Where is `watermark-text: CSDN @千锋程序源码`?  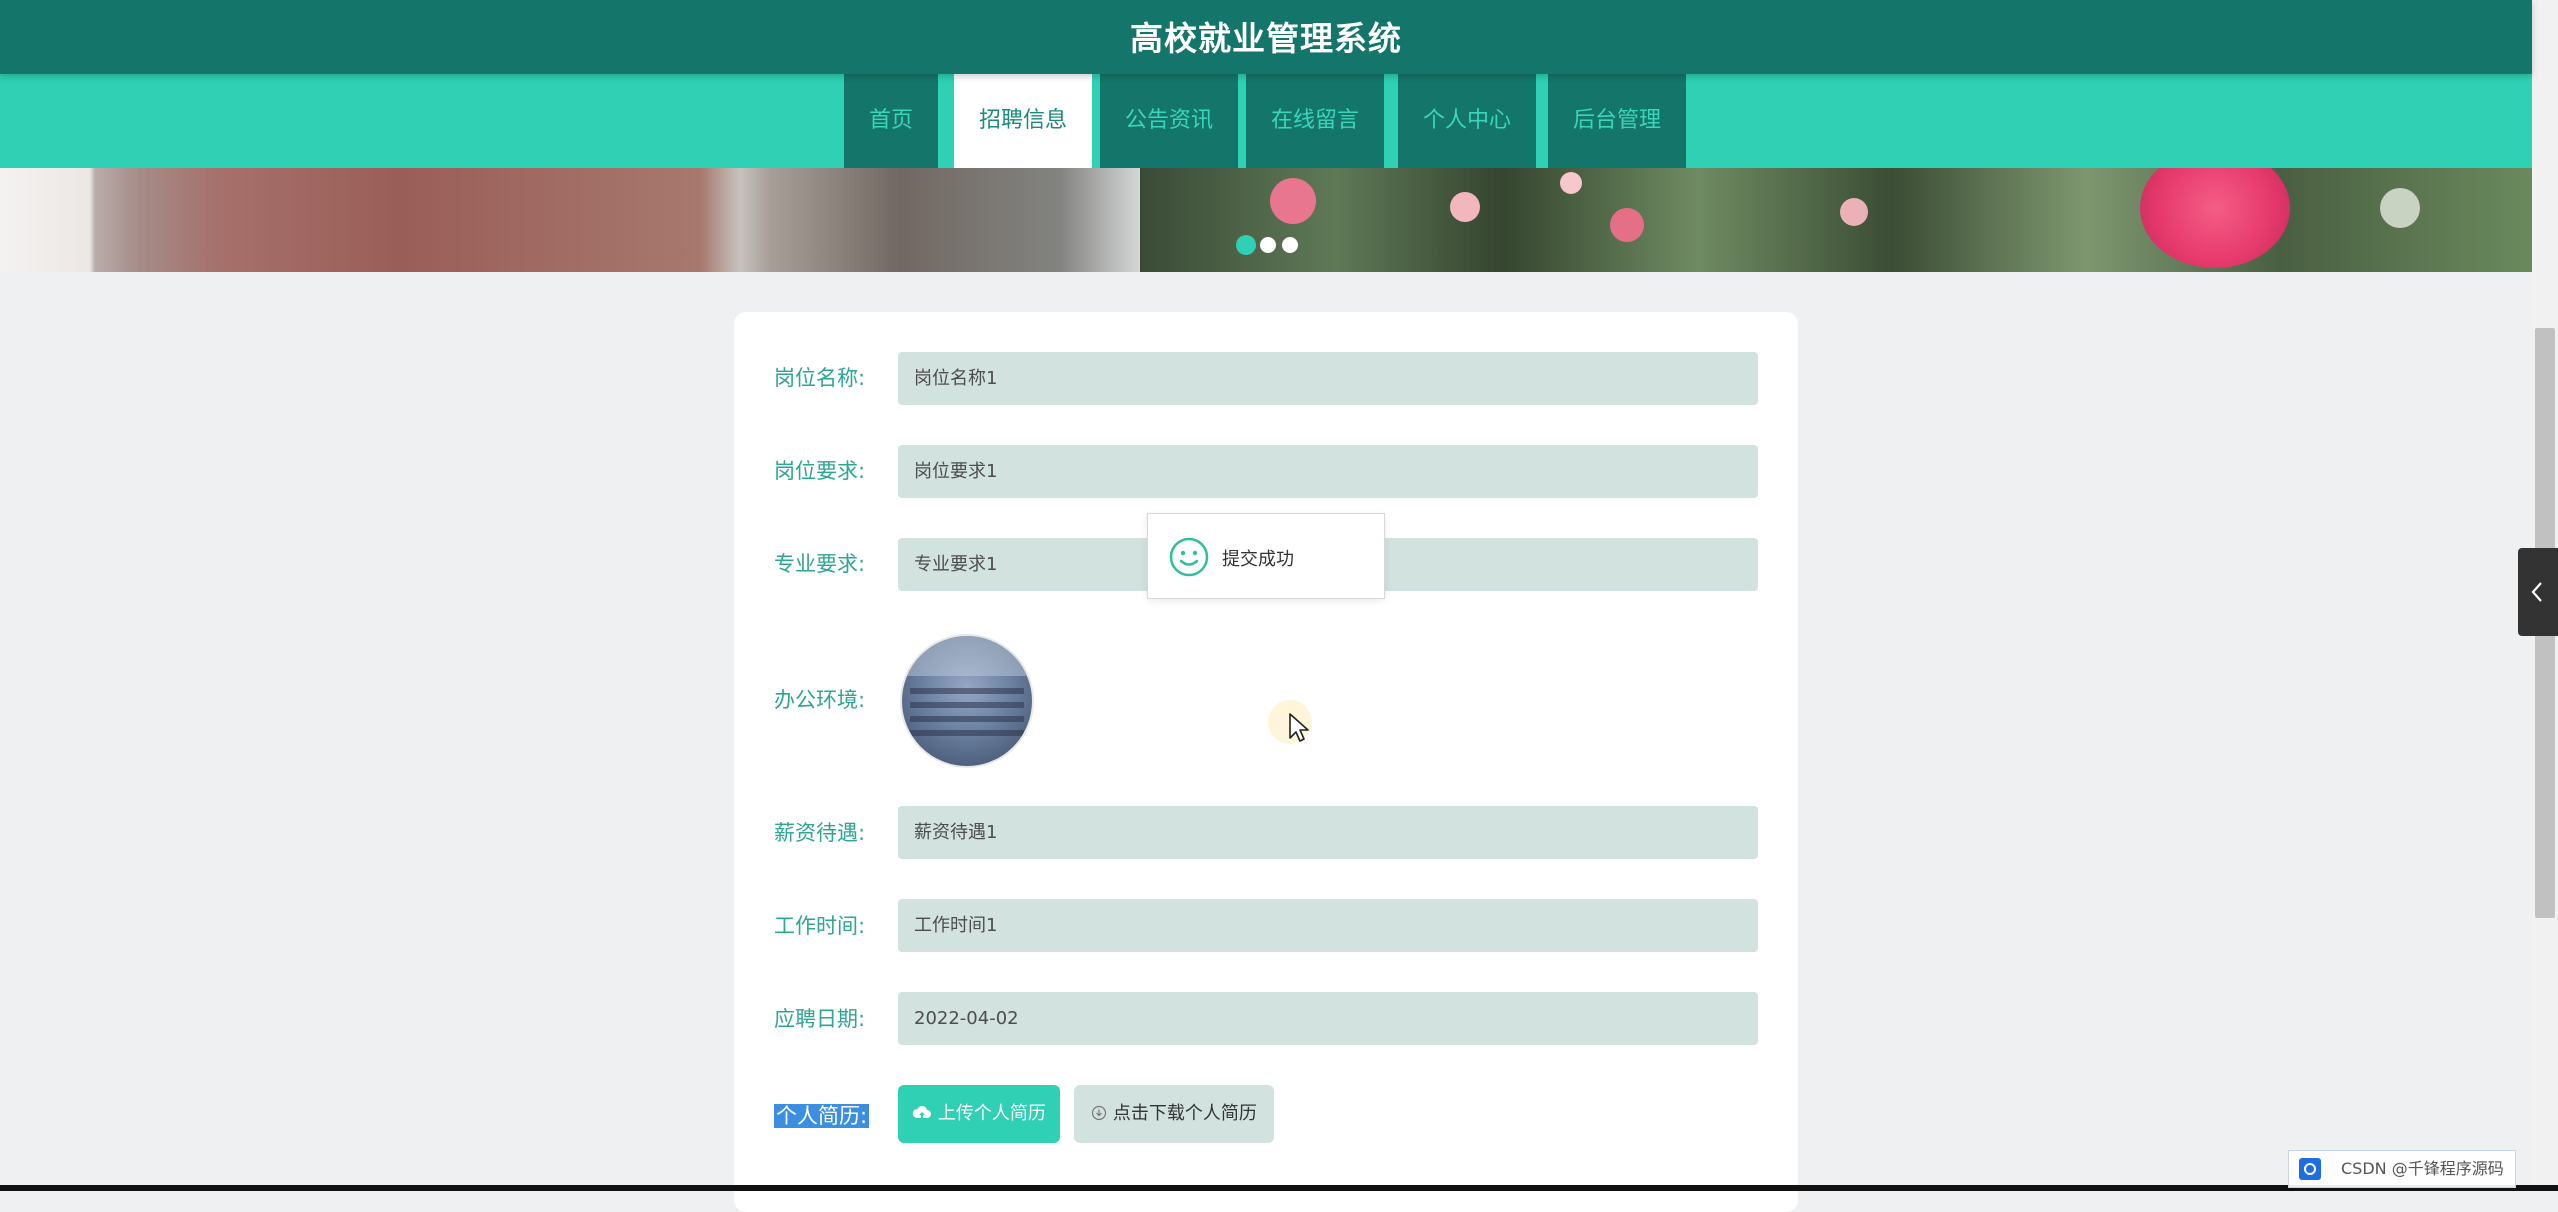
watermark-text: CSDN @千锋程序源码 is located at coordinates (2422, 1168).